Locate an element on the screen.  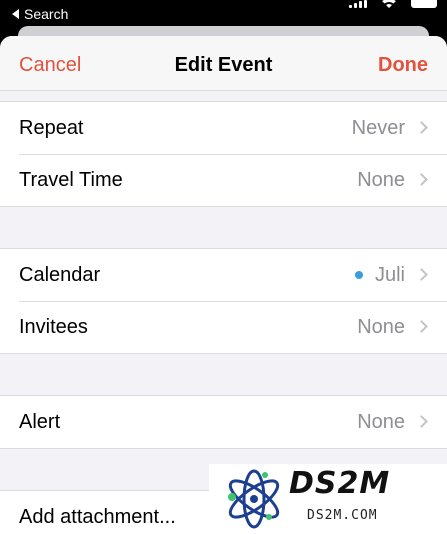
nav-bar: Cancel Edit Event Done is located at coordinates (223, 63).